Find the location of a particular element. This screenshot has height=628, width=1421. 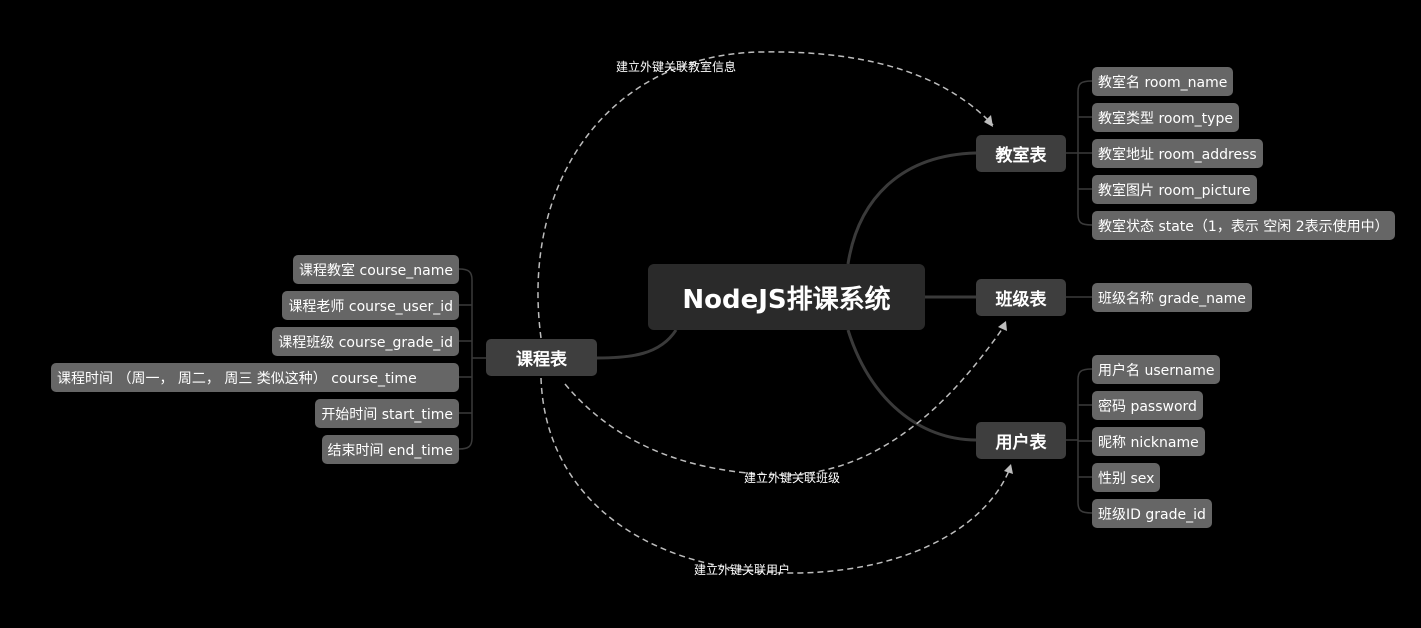

user-table-node: 用户表 is located at coordinates (1021, 440).